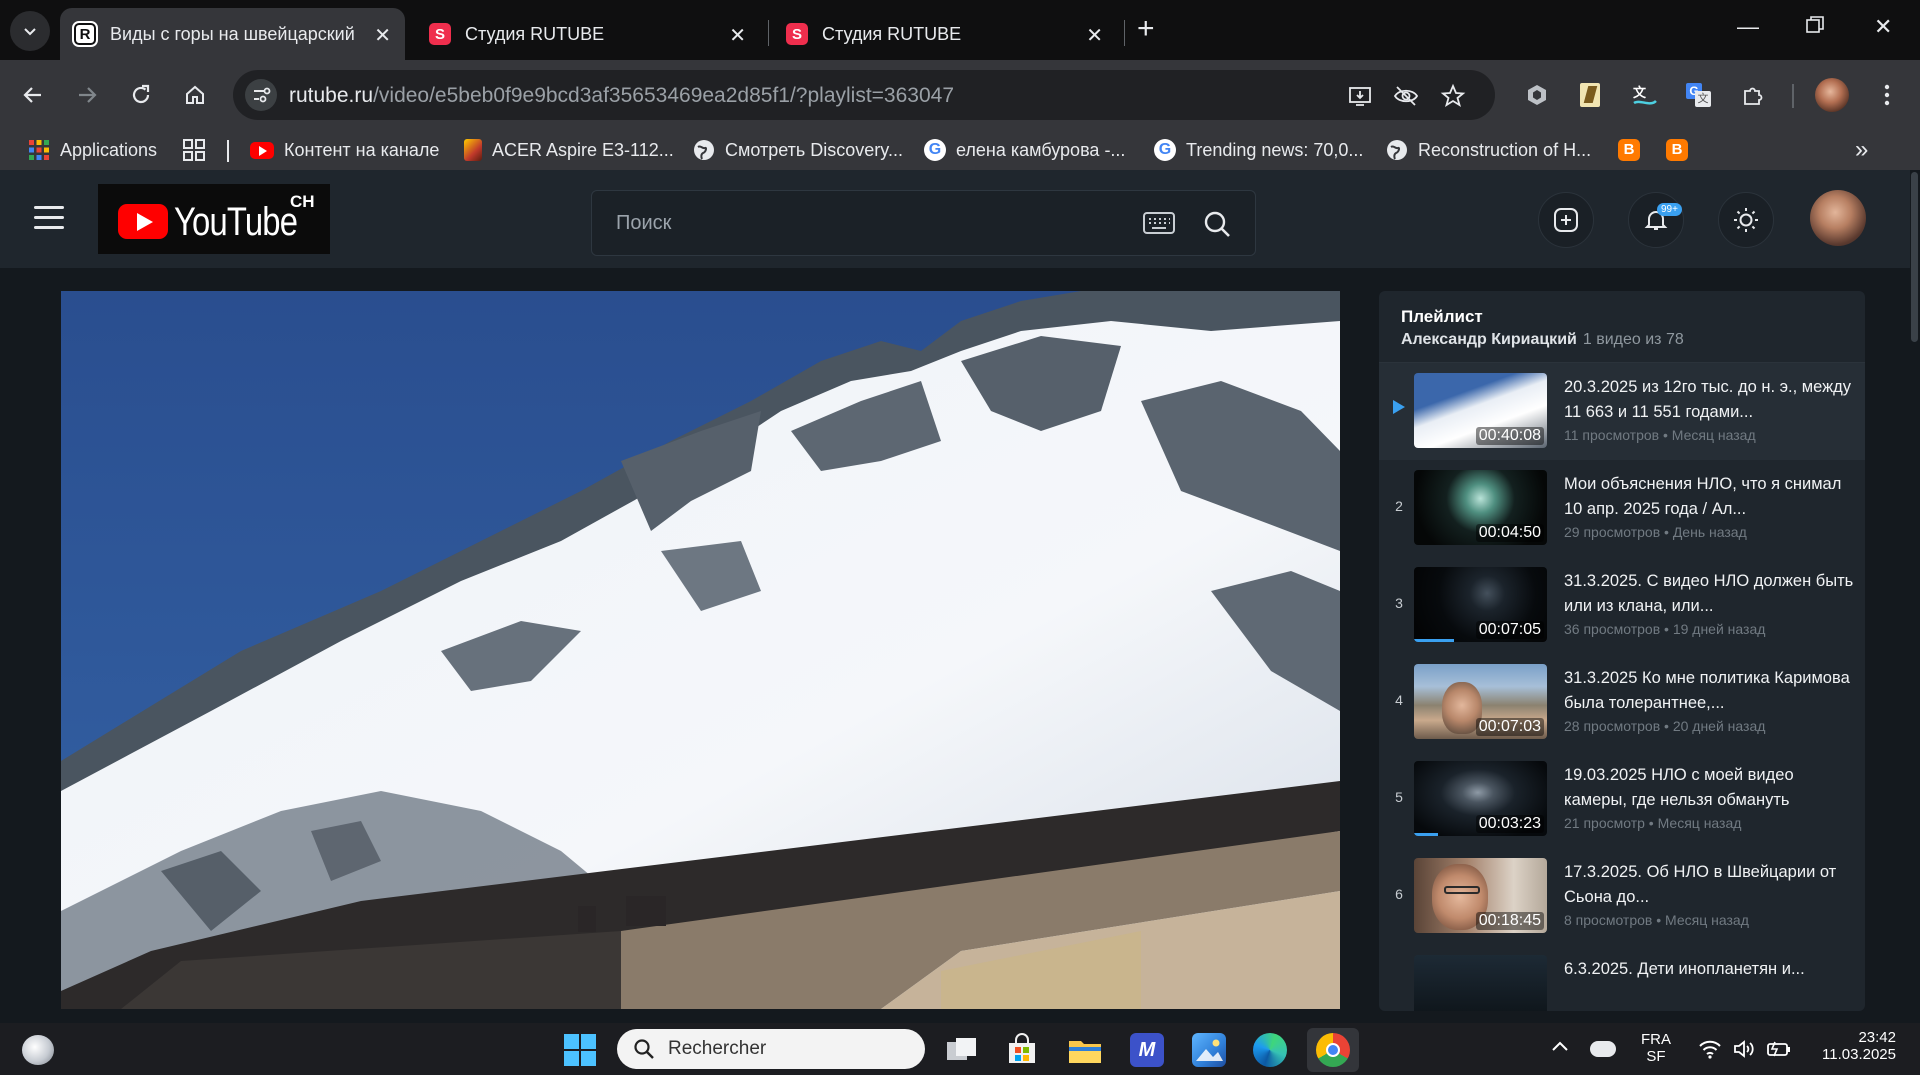 Image resolution: width=1920 pixels, height=1075 pixels. Describe the element at coordinates (30, 31) in the screenshot. I see `tab-search-button` at that location.